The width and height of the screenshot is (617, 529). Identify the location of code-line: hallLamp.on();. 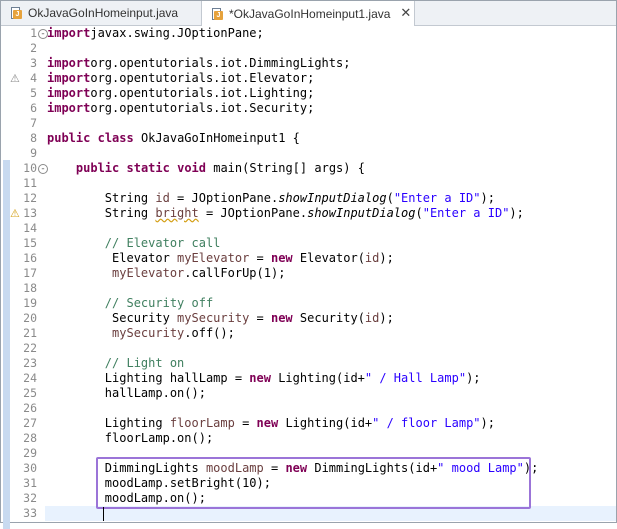
(126, 393).